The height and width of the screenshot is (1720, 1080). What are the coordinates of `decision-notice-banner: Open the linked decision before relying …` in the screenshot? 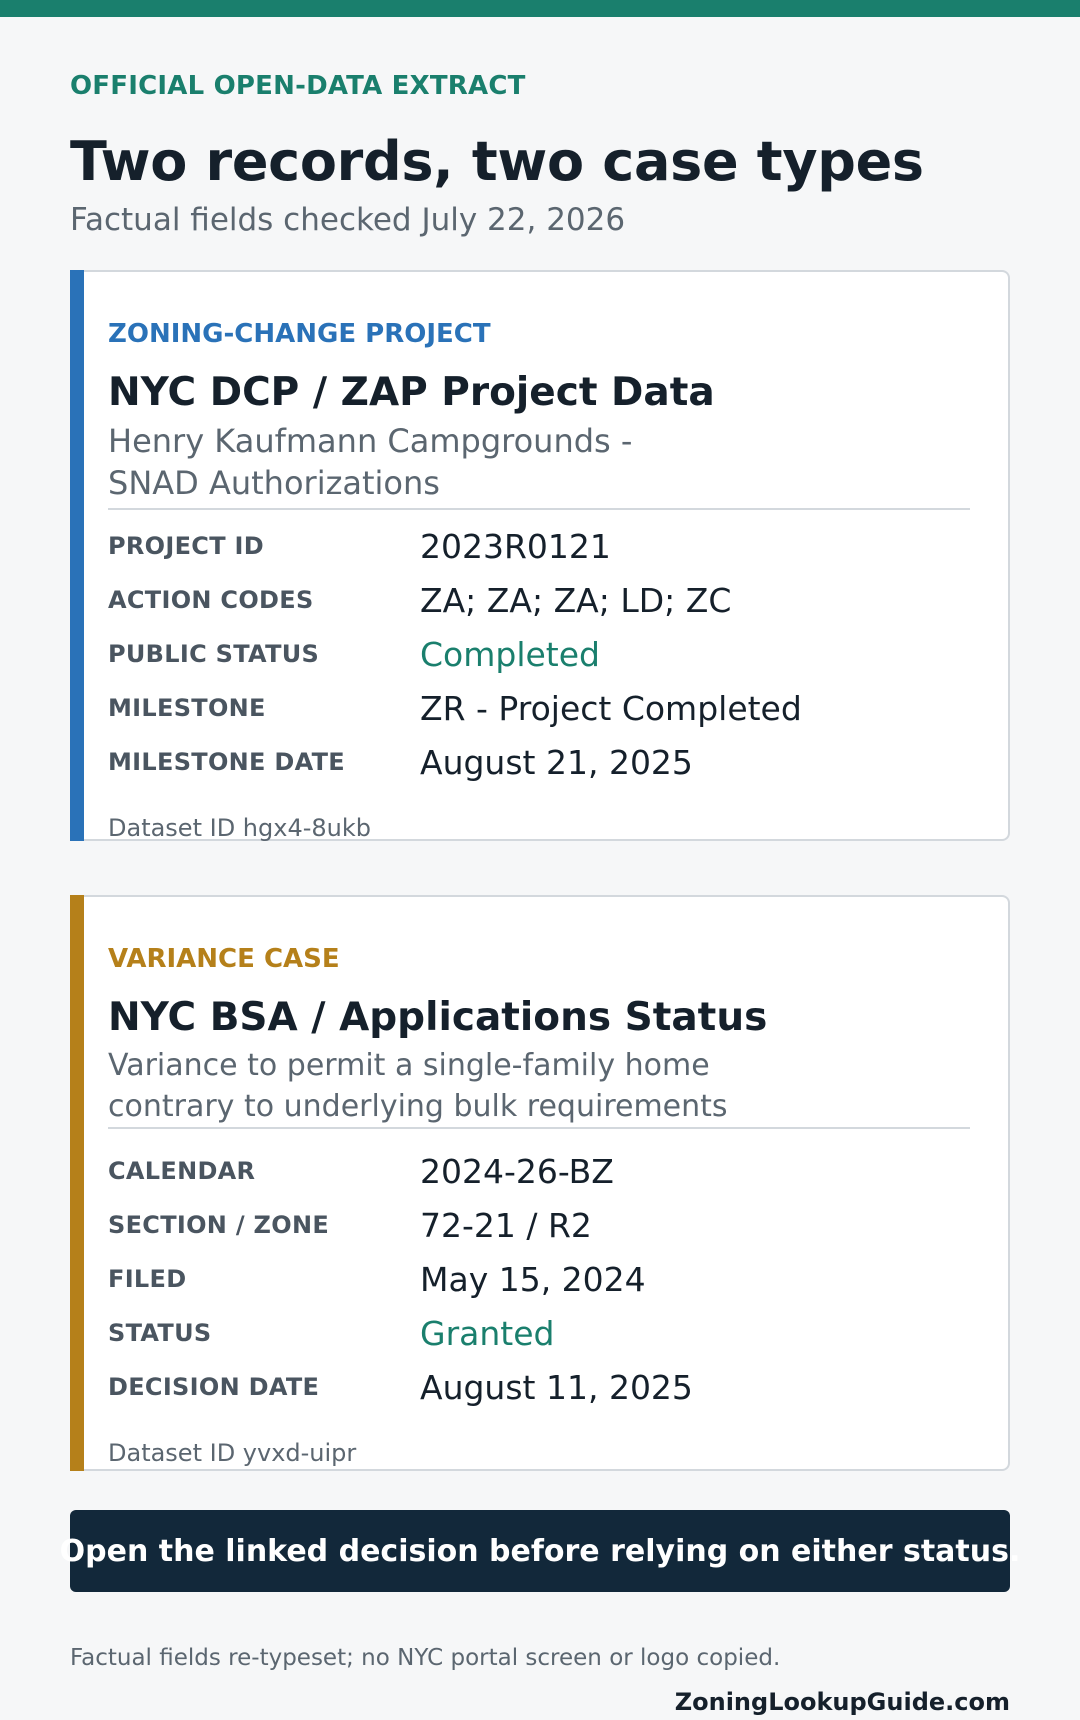 It's located at (540, 1551).